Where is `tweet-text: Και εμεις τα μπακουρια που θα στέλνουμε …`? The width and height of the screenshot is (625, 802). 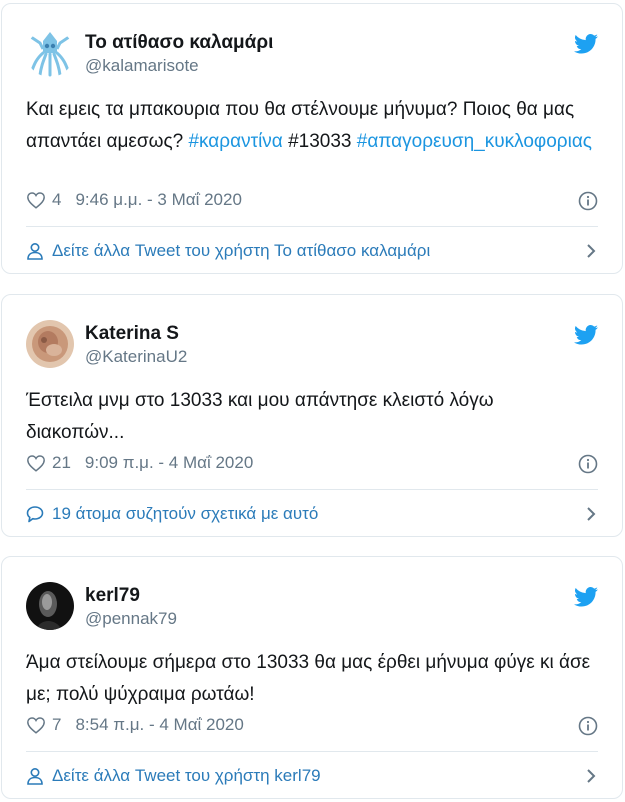 tweet-text: Και εμεις τα μπακουρια που θα στέλνουμε … is located at coordinates (311, 126).